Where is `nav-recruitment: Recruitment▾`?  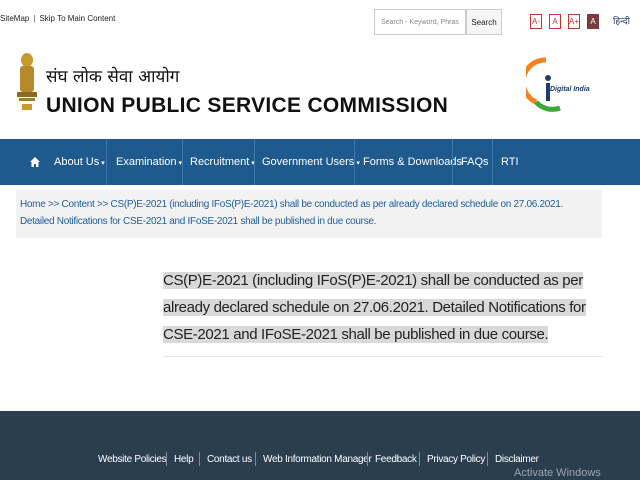
nav-recruitment: Recruitment▾ is located at coordinates (222, 162).